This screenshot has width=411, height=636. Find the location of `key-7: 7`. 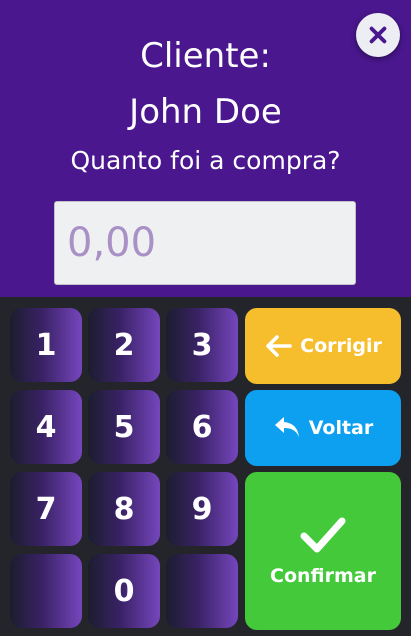

key-7: 7 is located at coordinates (46, 509).